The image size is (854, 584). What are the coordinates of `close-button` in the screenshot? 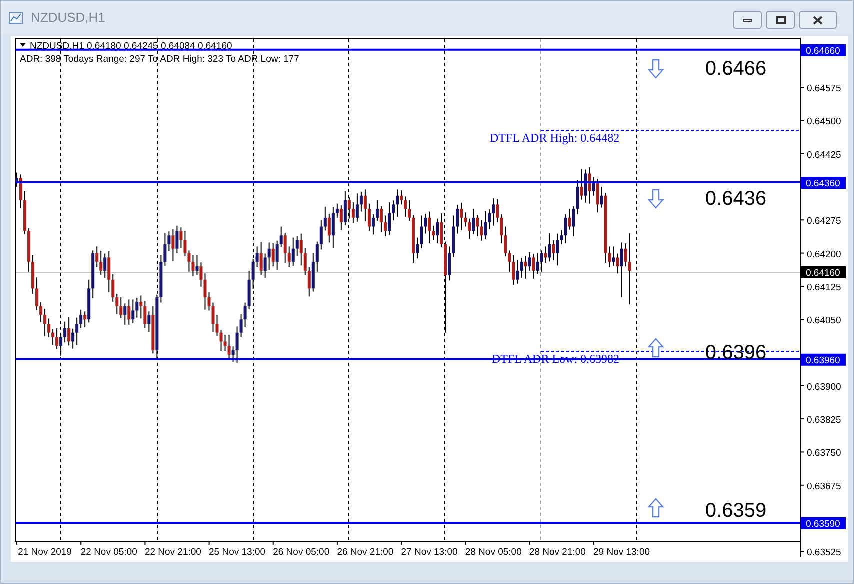 It's located at (818, 20).